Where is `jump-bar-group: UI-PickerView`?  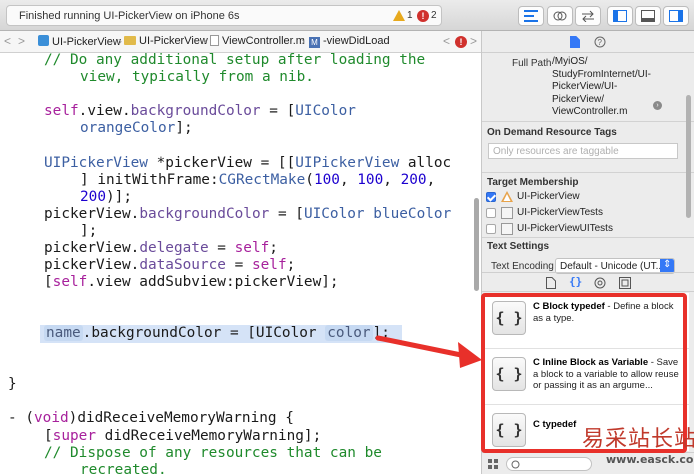 jump-bar-group: UI-PickerView is located at coordinates (166, 41).